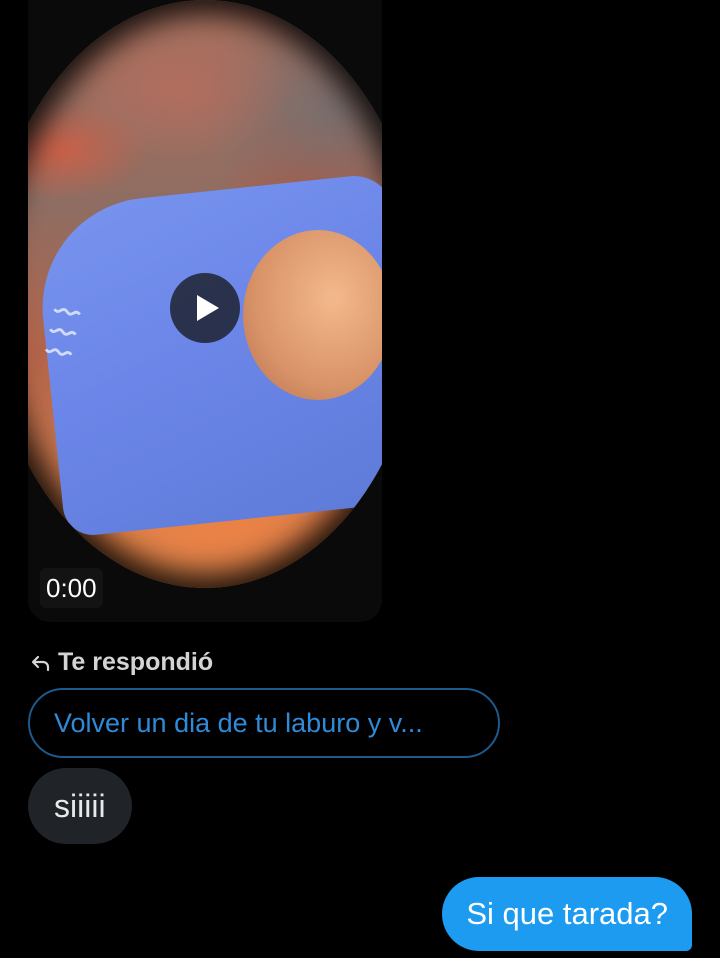  Describe the element at coordinates (207, 308) in the screenshot. I see `play-icon` at that location.